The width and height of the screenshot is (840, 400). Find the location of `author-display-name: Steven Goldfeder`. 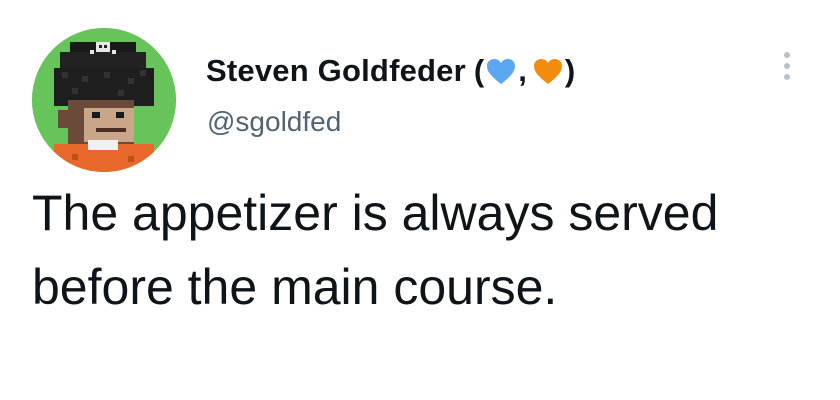

author-display-name: Steven Goldfeder is located at coordinates (336, 71).